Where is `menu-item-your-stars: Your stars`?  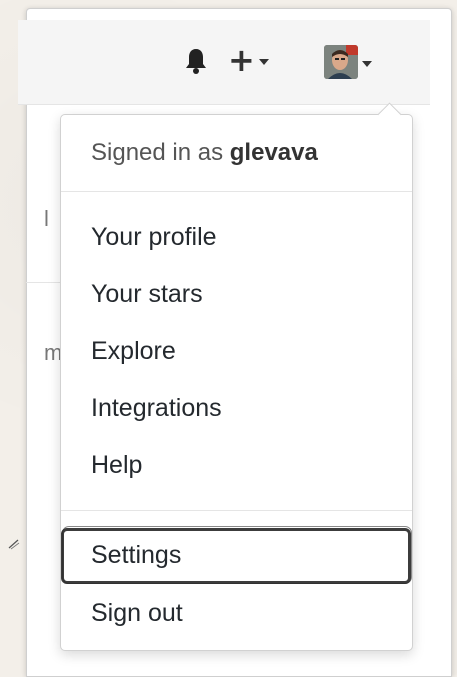
menu-item-your-stars: Your stars is located at coordinates (147, 294).